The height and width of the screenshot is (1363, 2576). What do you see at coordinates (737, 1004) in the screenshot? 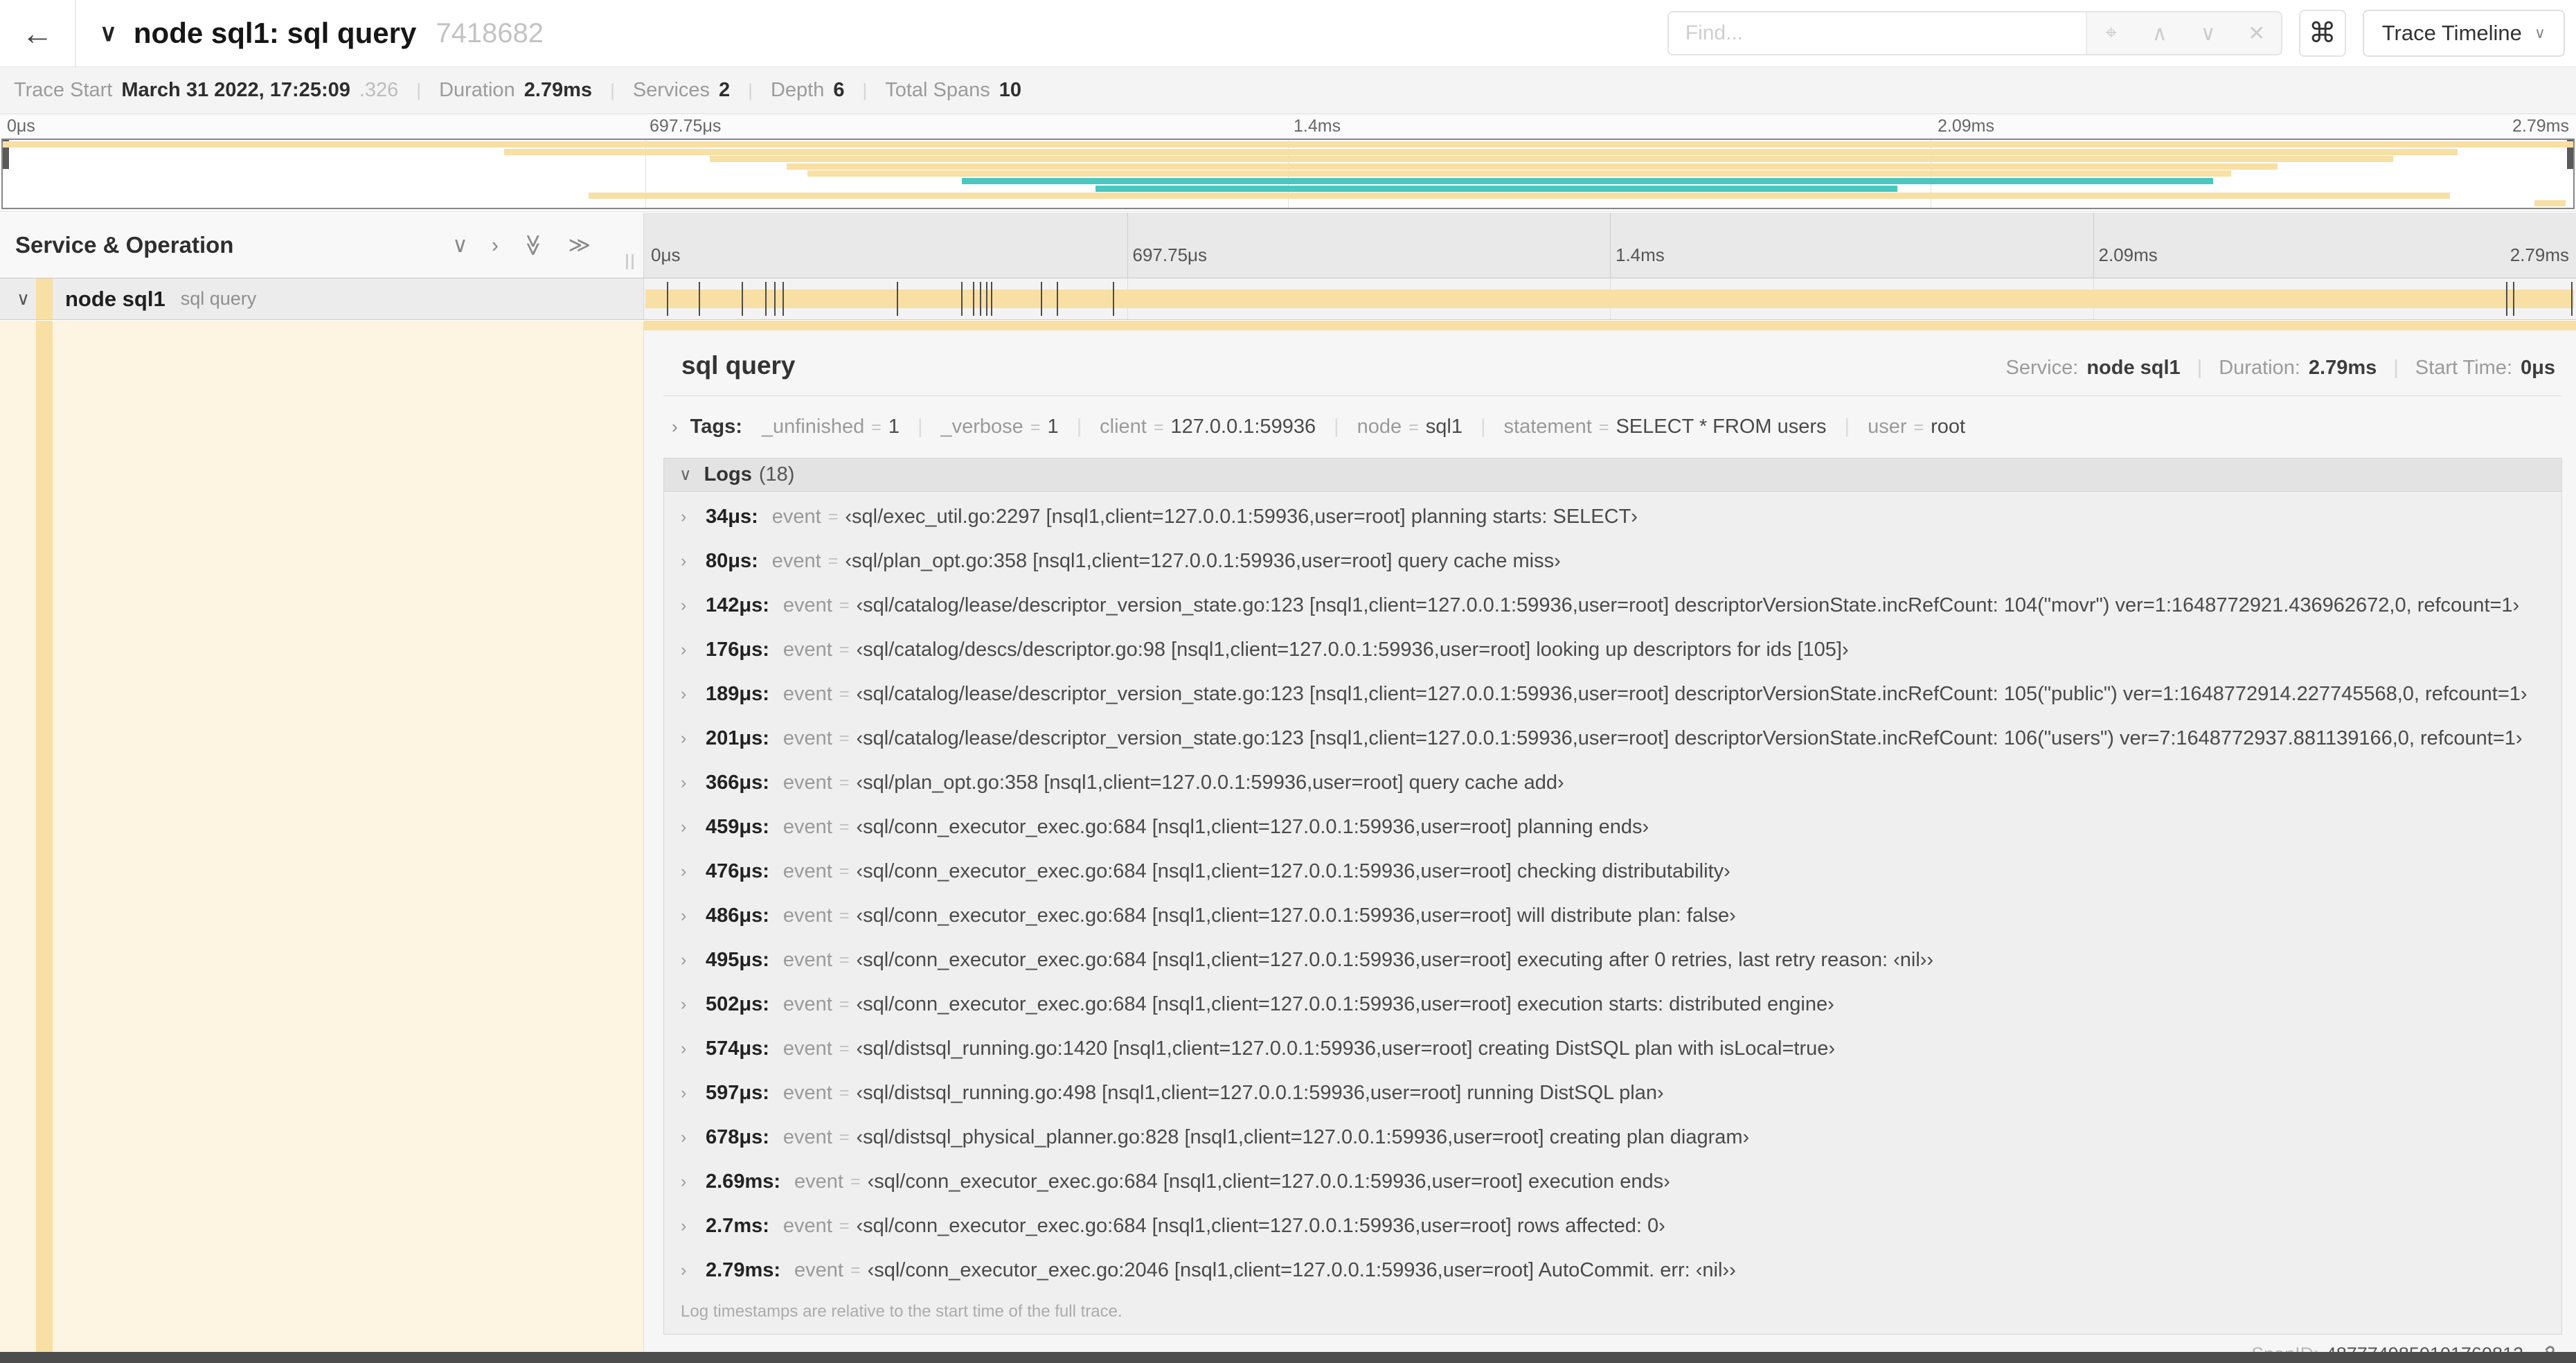
I see `log-timestamp: 502μs:` at bounding box center [737, 1004].